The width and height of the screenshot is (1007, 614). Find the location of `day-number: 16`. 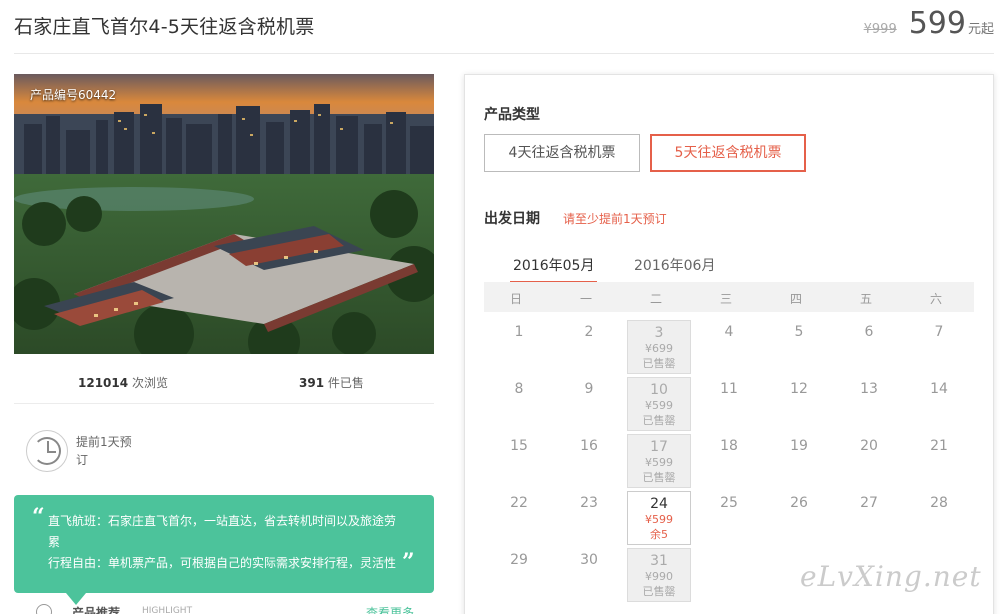

day-number: 16 is located at coordinates (589, 446).